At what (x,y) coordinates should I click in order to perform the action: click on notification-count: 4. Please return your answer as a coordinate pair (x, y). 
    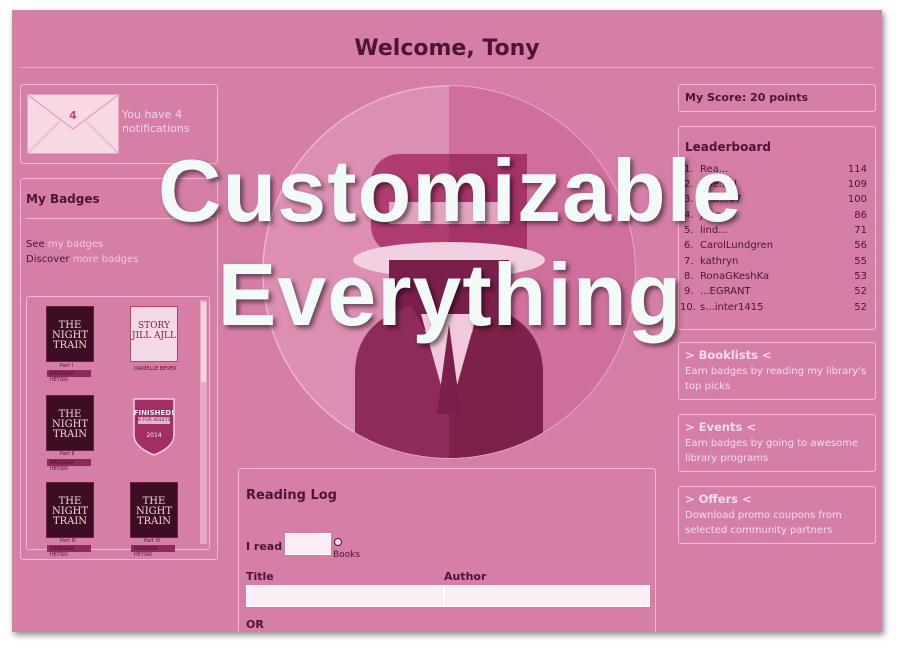
    Looking at the image, I should click on (73, 115).